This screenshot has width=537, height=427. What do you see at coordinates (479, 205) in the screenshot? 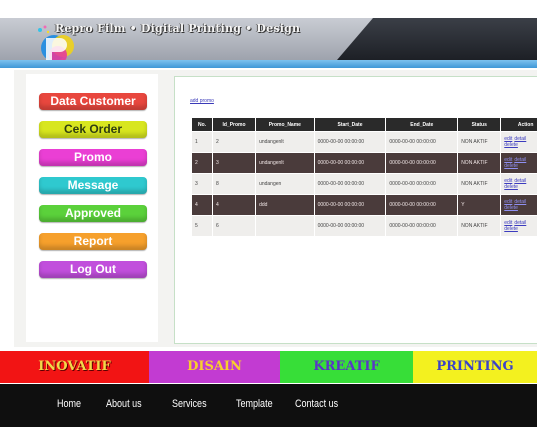
I see `cell-status: Y` at bounding box center [479, 205].